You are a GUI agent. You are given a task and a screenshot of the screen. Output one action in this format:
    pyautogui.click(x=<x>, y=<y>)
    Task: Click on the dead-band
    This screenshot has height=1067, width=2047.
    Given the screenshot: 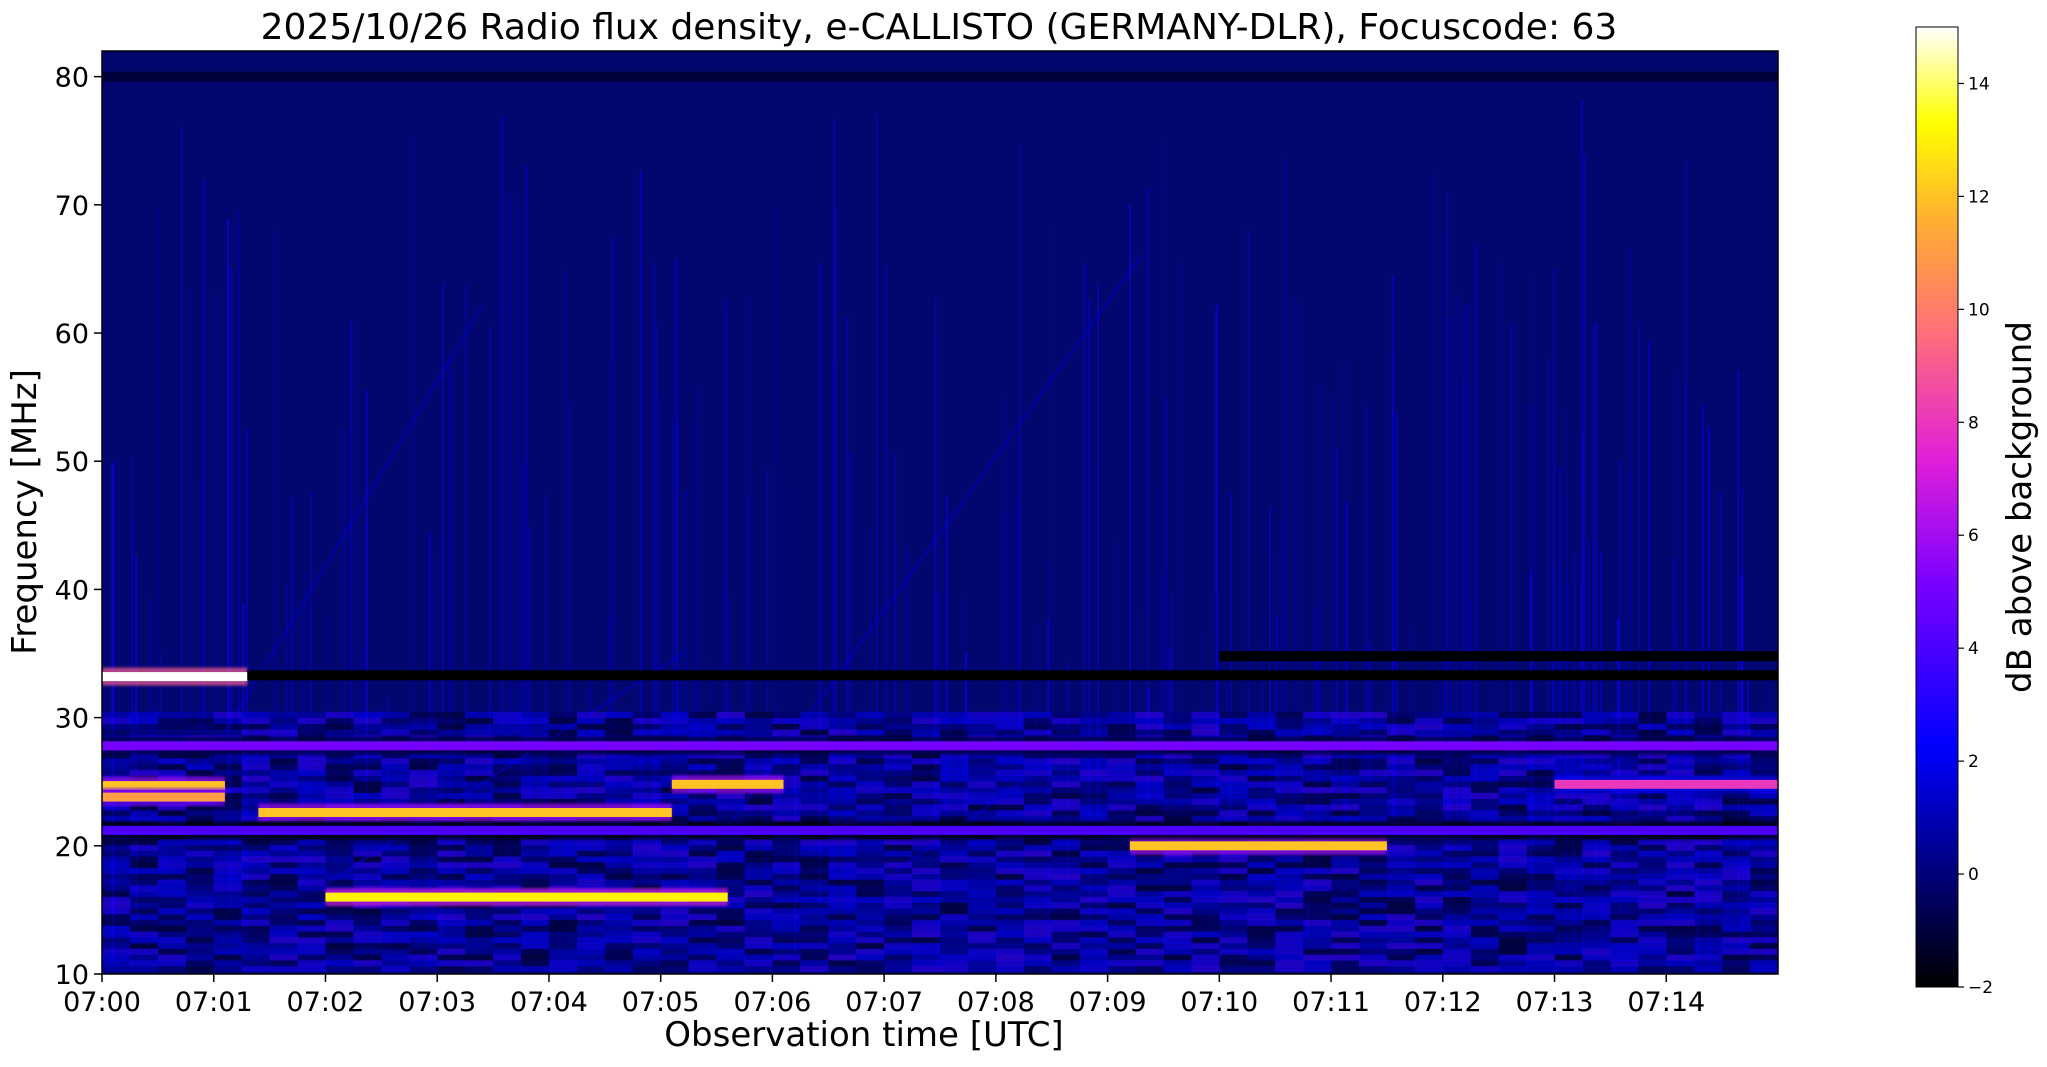 What is the action you would take?
    pyautogui.click(x=1498, y=656)
    